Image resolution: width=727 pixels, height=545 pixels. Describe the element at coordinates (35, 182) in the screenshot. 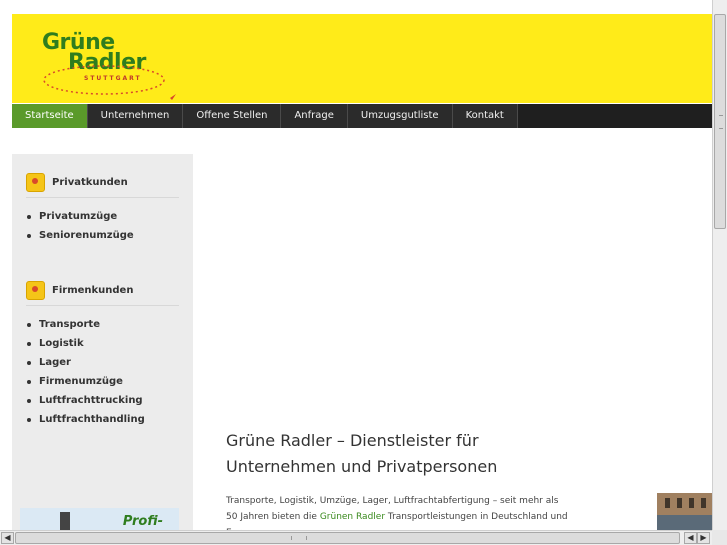

I see `privatkunden-icon` at that location.